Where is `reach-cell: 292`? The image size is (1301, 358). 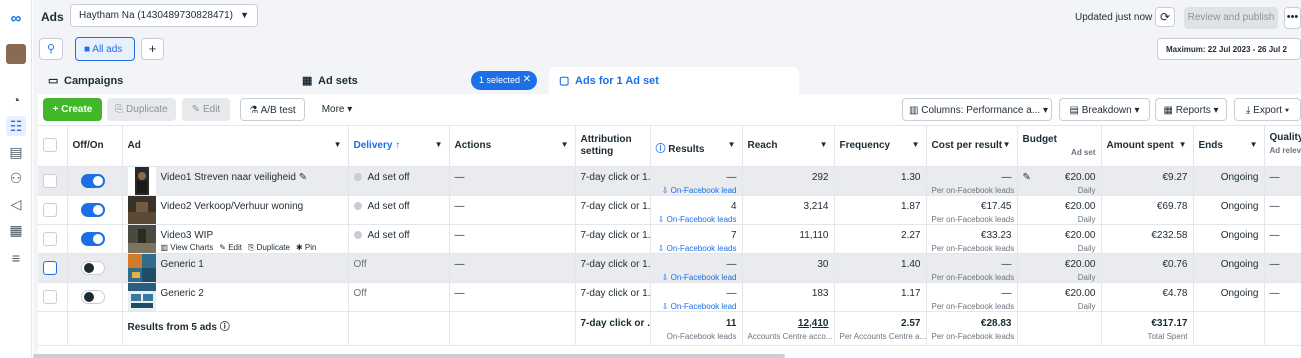
reach-cell: 292 is located at coordinates (788, 181).